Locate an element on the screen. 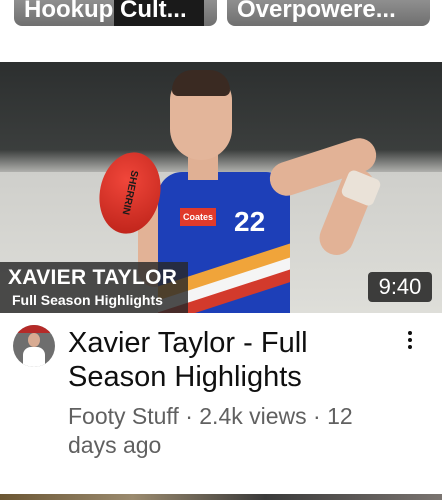 The image size is (442, 500). next-video-thumbnail is located at coordinates (221, 497).